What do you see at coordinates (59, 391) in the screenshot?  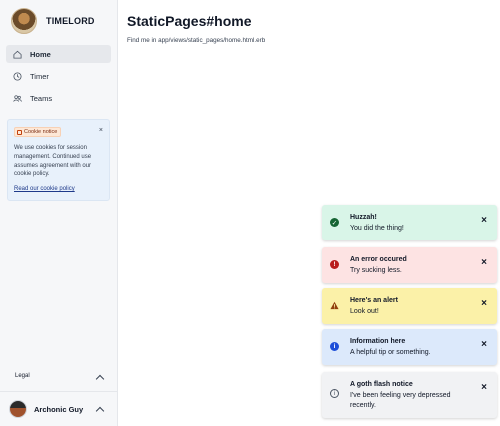 I see `sidebar-divider` at bounding box center [59, 391].